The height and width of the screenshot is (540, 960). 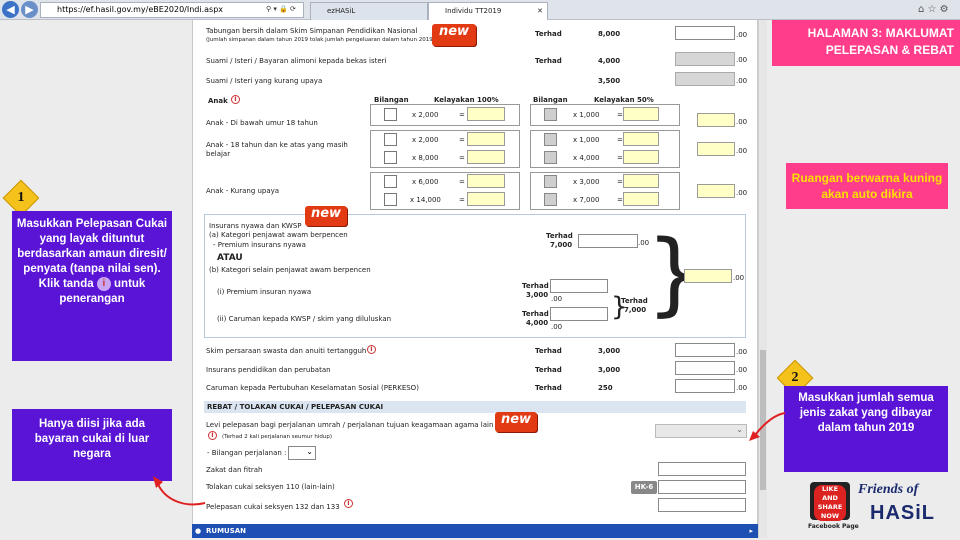 I want to click on insurans-pend-input, so click(x=705, y=368).